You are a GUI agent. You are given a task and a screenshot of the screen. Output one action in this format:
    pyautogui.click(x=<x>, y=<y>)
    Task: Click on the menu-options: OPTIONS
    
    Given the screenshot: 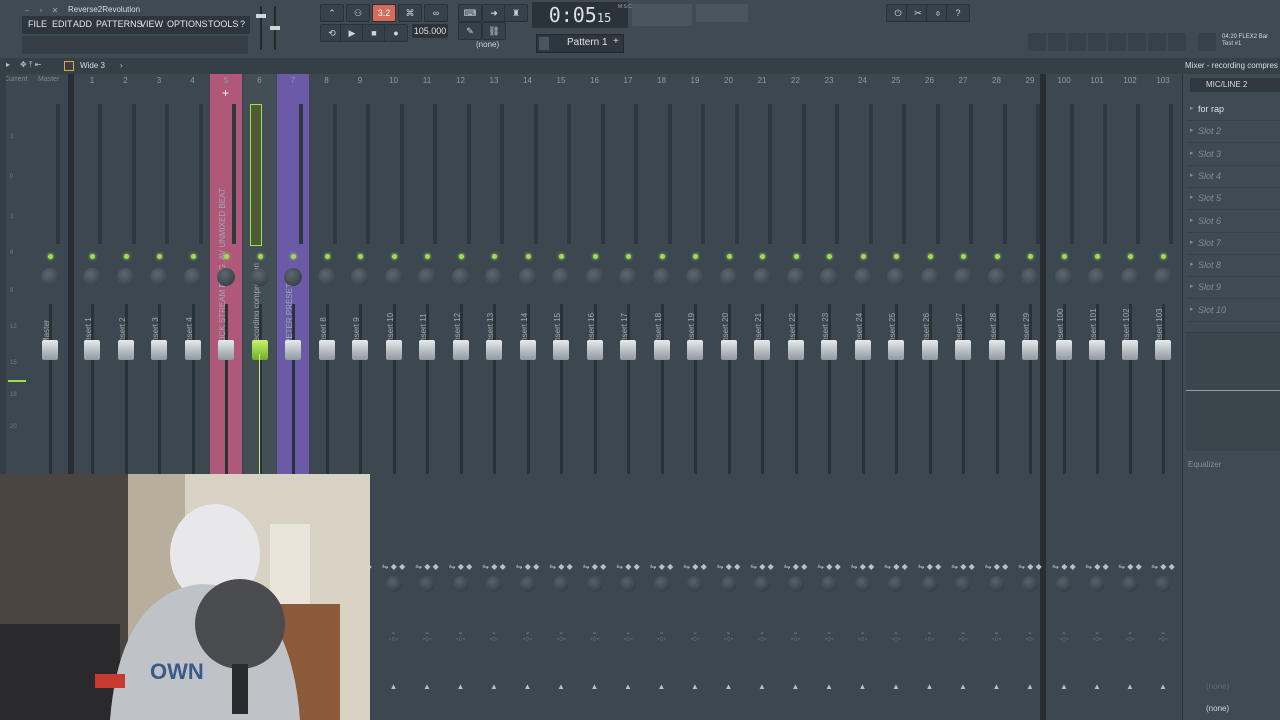 What is the action you would take?
    pyautogui.click(x=187, y=24)
    